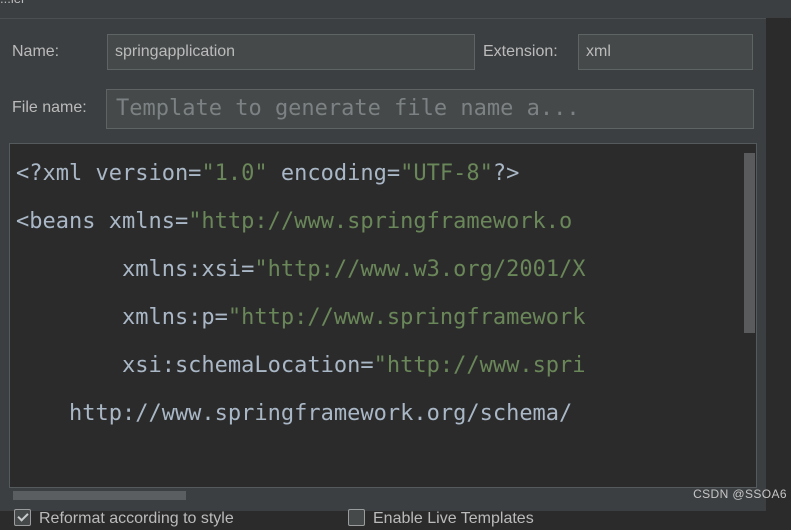 The height and width of the screenshot is (530, 791). I want to click on clipped-title-strip: ...ler, so click(395, 9).